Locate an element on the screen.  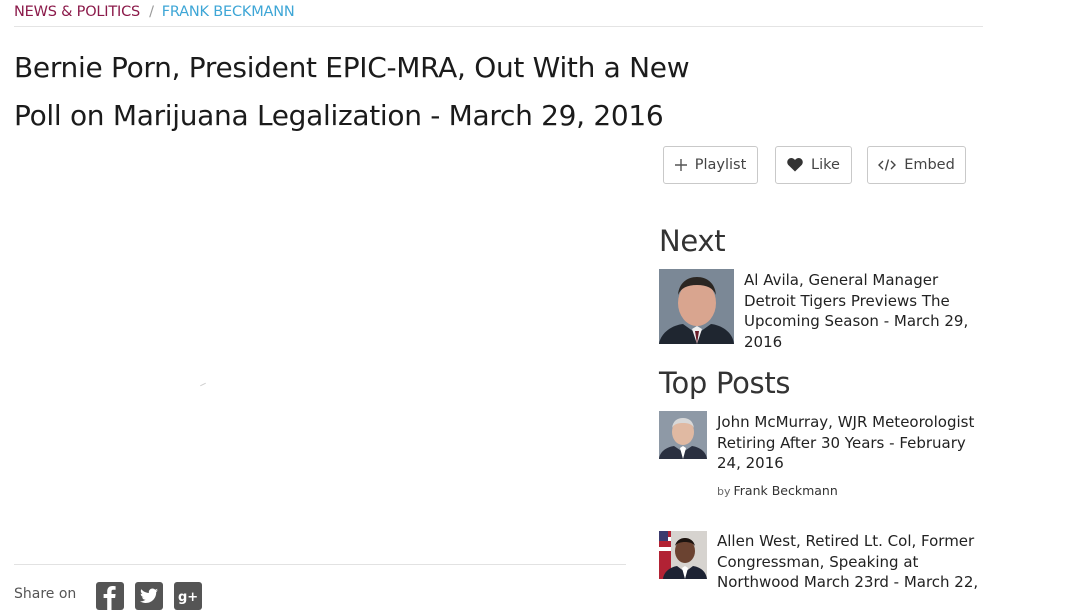
code-icon is located at coordinates (887, 165).